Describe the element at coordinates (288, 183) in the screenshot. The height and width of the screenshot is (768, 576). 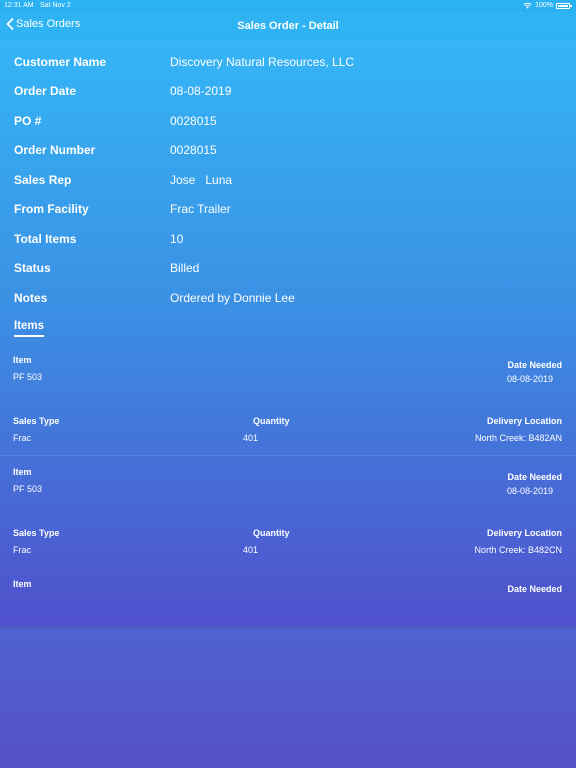
I see `field-sales-rep: Sales Rep Jose Luna` at that location.